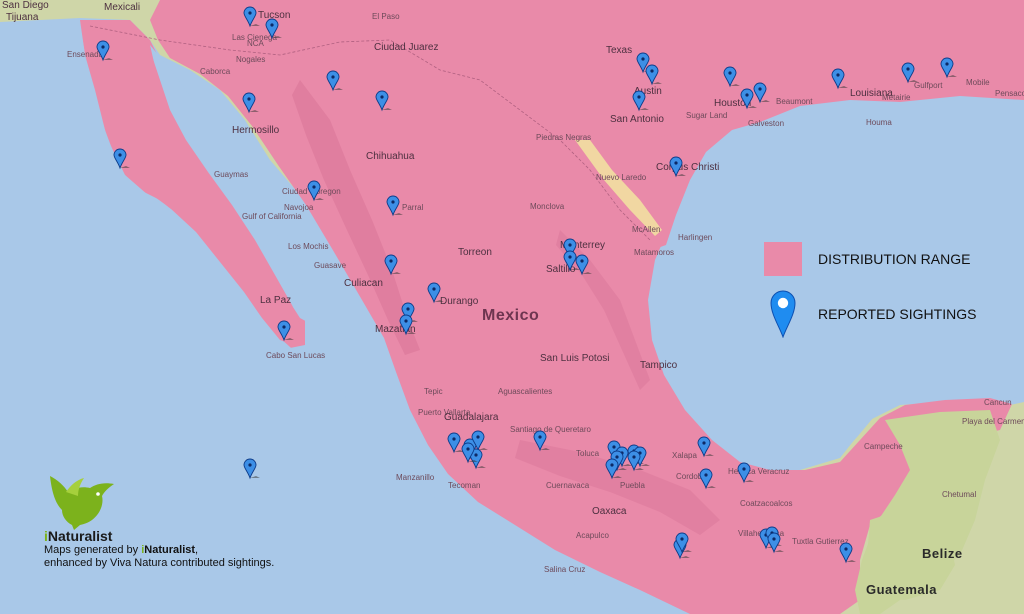 This screenshot has height=614, width=1024. I want to click on place-label: Guadalajara, so click(471, 417).